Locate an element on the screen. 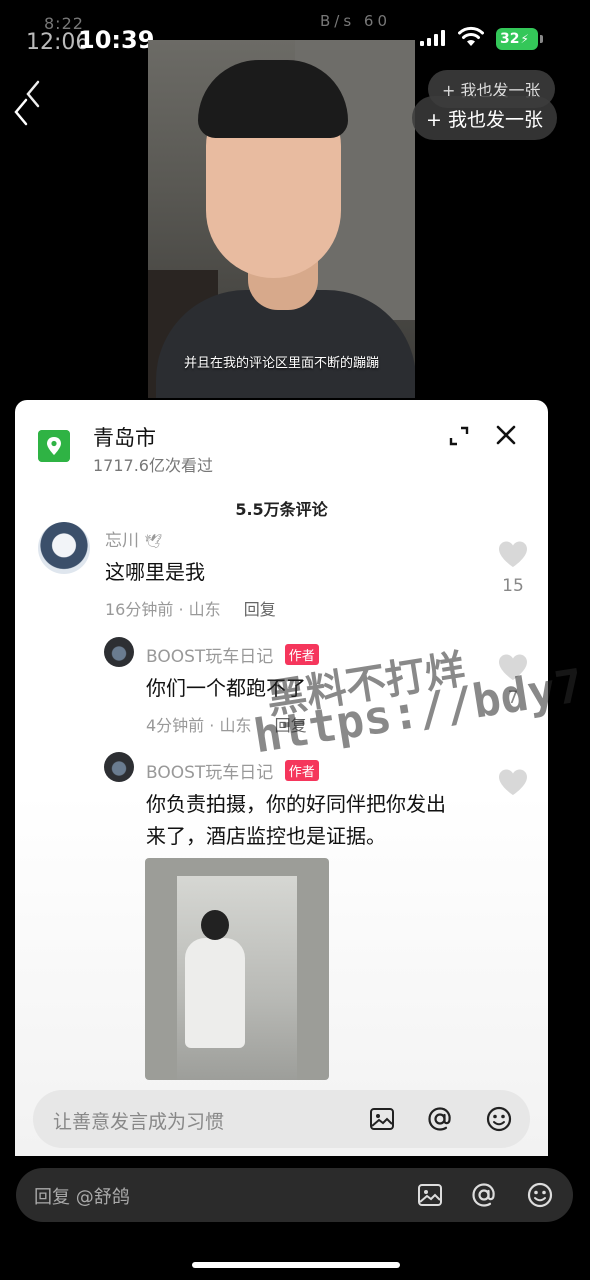 The width and height of the screenshot is (590, 1280). reply-input: 回复 @舒鸽 is located at coordinates (294, 1195).